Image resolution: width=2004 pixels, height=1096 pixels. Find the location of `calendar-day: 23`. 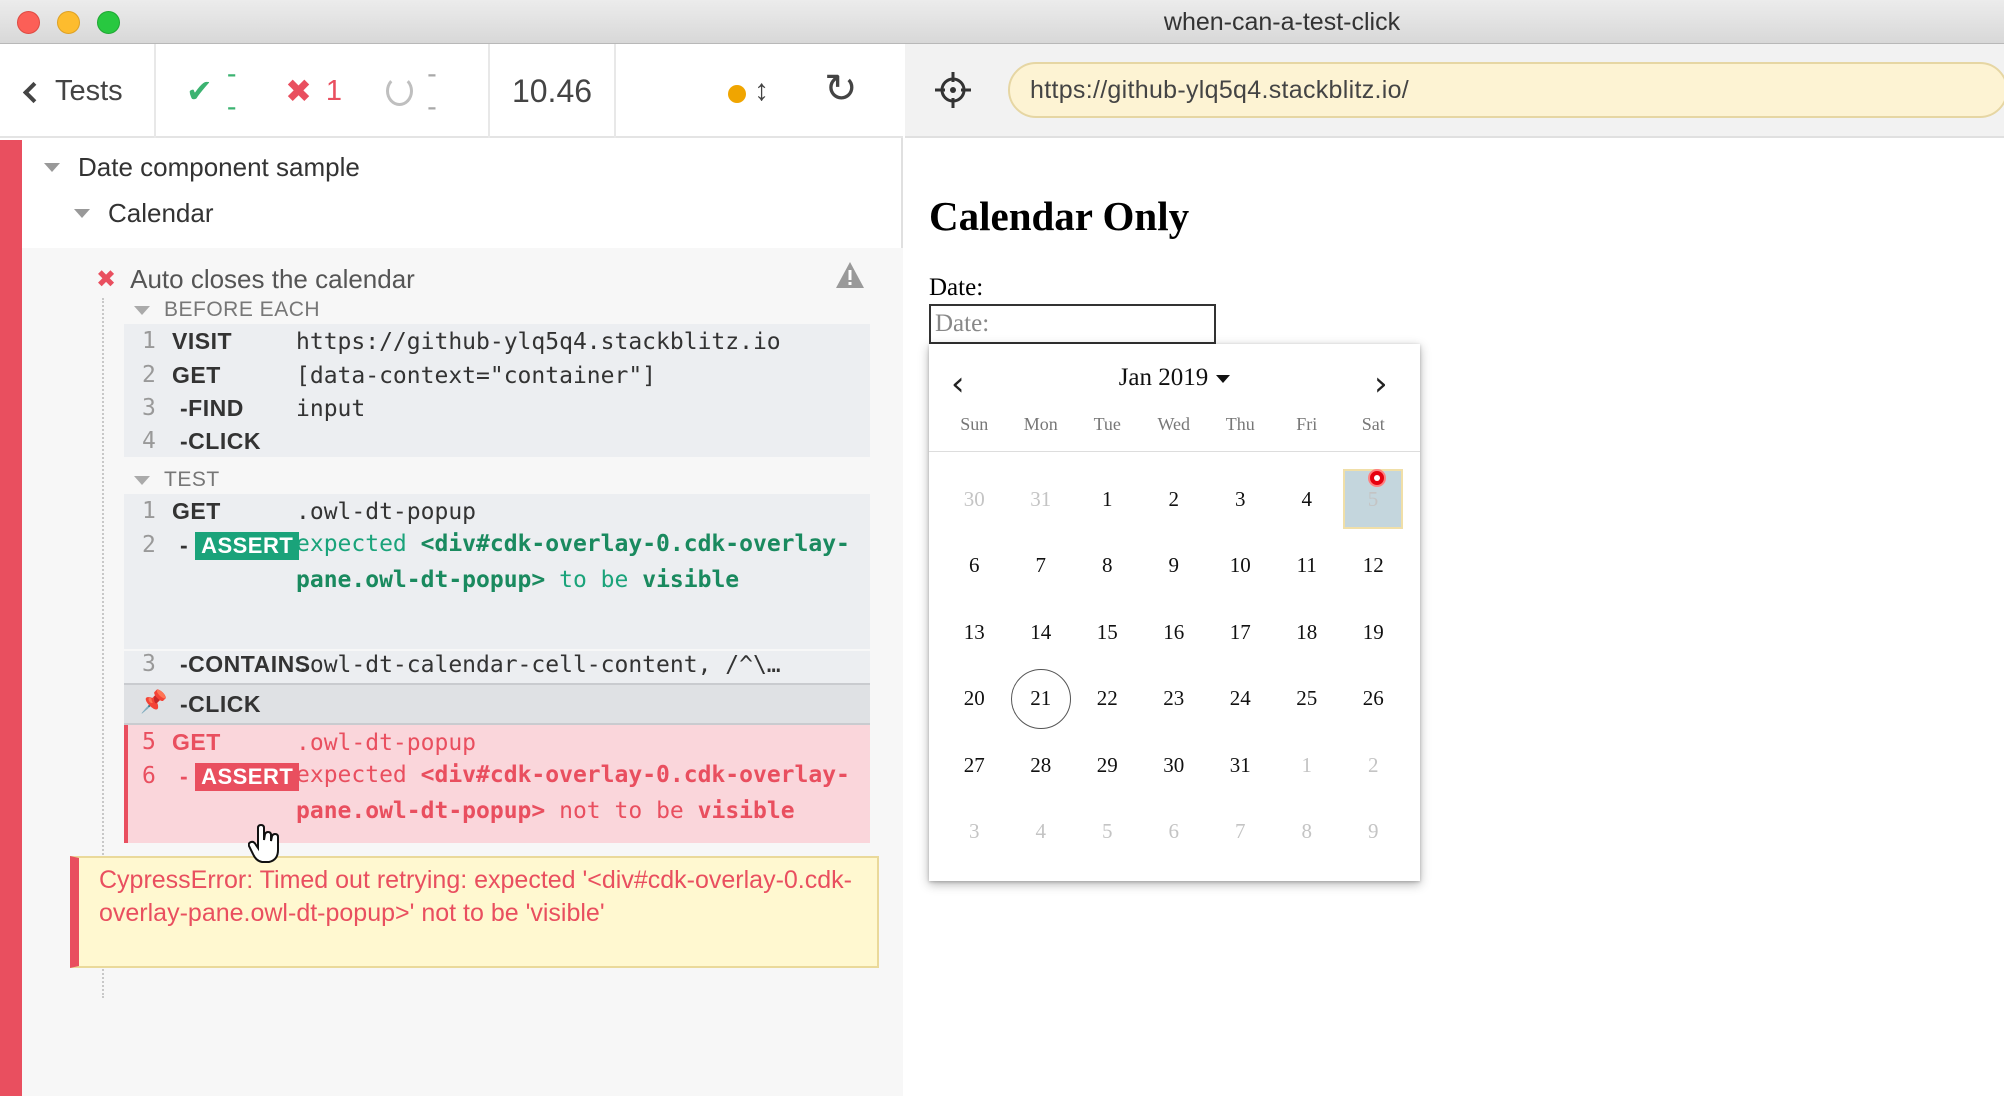

calendar-day: 23 is located at coordinates (1174, 699).